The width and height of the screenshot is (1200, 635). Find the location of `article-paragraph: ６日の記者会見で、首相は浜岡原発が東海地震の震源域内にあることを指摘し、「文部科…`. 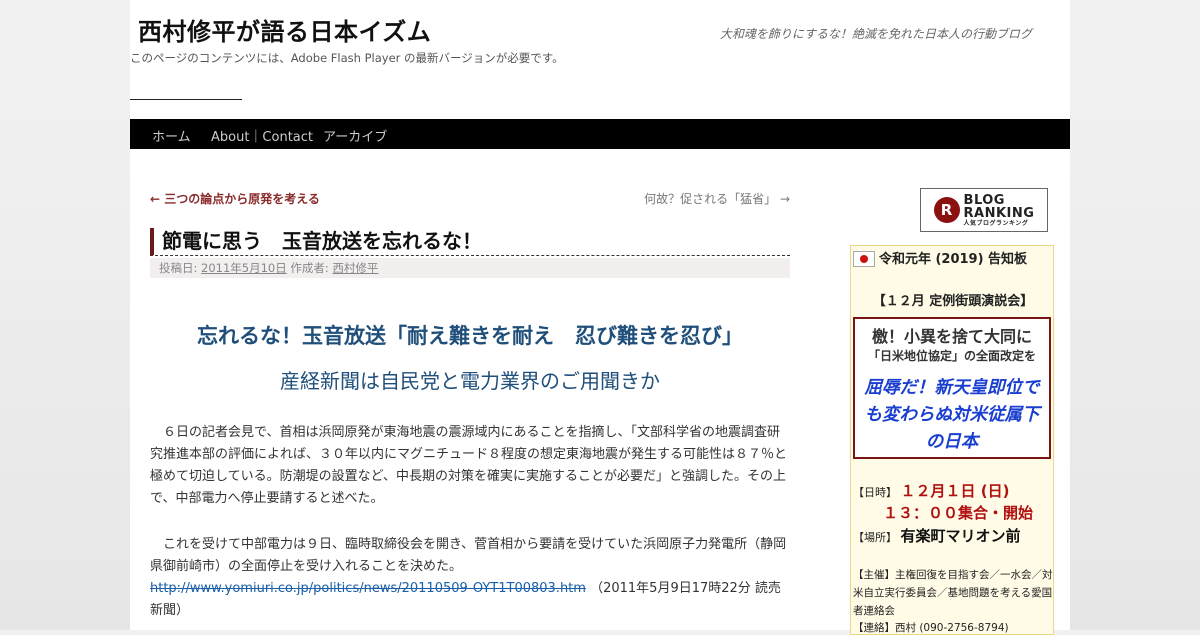

article-paragraph: ６日の記者会見で、首相は浜岡原発が東海地震の震源域内にあることを指摘し、「文部科… is located at coordinates (469, 465).